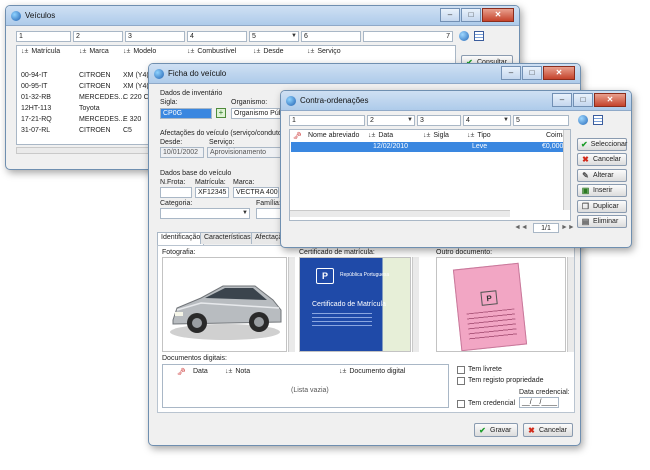 The image size is (650, 470). What do you see at coordinates (211, 51) in the screenshot?
I see `col-header-combustivel: ↓± Combustível` at bounding box center [211, 51].